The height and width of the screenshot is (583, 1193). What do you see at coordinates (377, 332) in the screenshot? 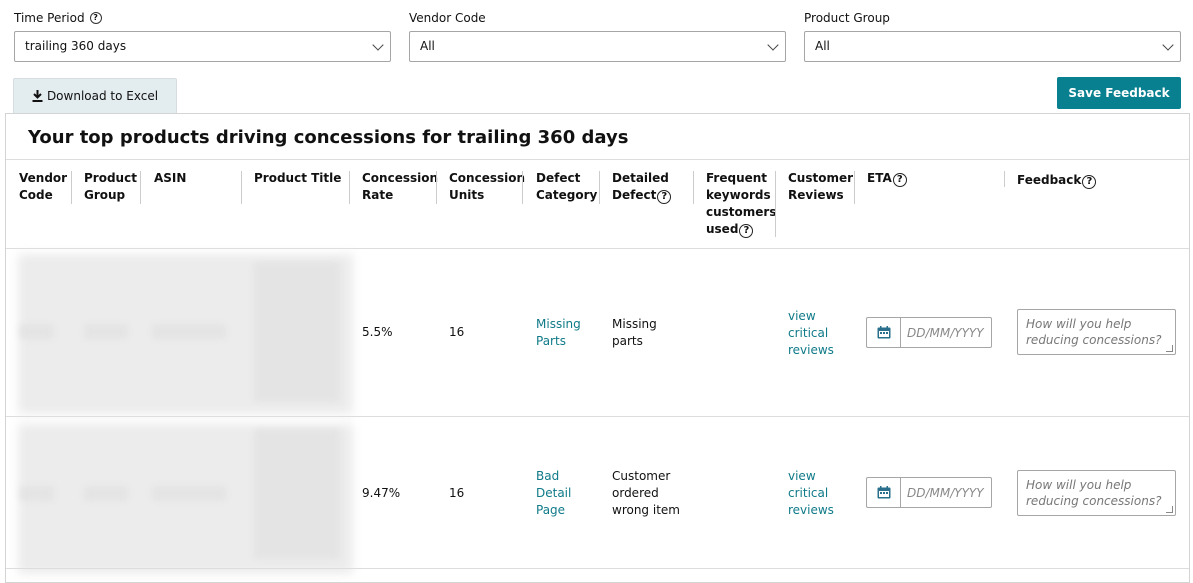
I see `concession-rate: 5.5%` at bounding box center [377, 332].